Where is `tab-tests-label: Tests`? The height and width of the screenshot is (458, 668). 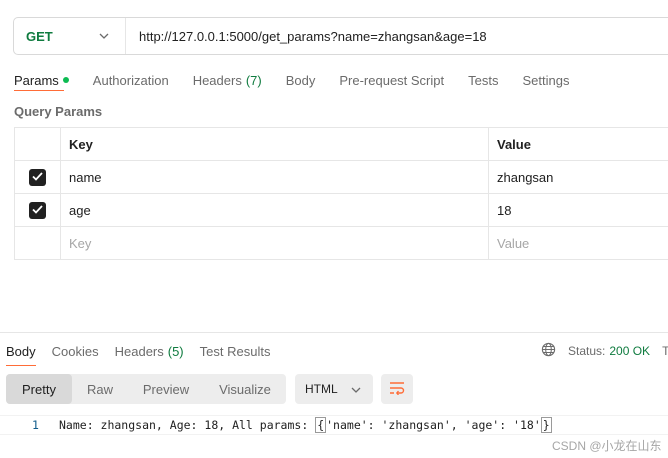
tab-tests-label: Tests is located at coordinates (483, 80).